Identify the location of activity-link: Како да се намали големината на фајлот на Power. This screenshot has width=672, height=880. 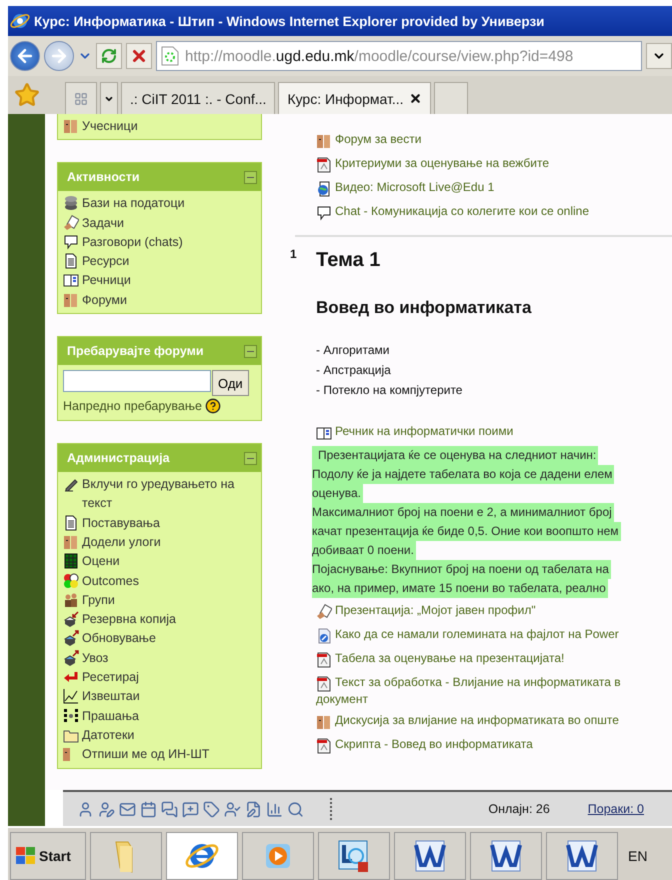
(477, 634).